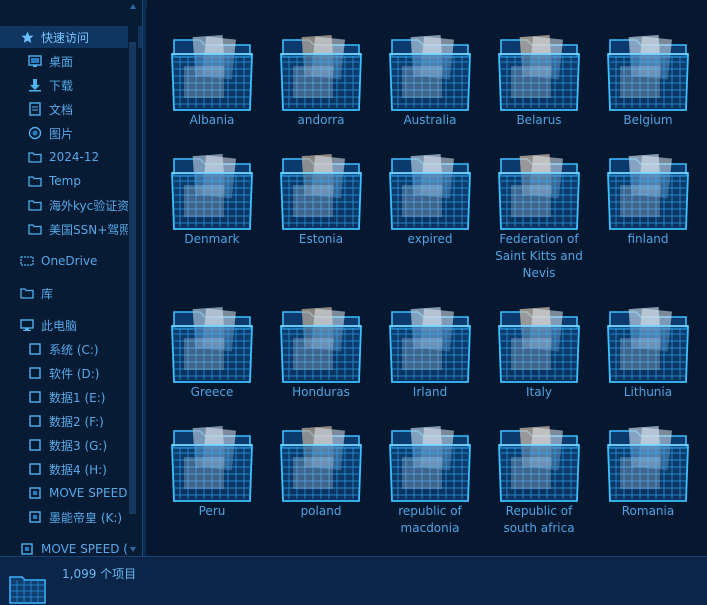  What do you see at coordinates (71, 547) in the screenshot?
I see `sidebar-item-external-move-speed: MOVE SPEED (` at bounding box center [71, 547].